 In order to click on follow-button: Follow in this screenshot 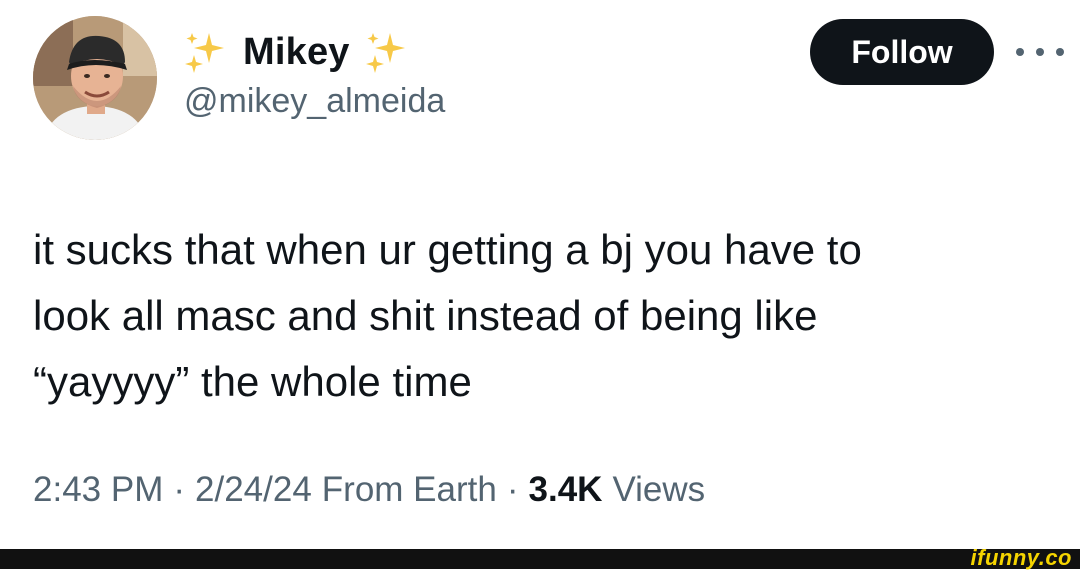, I will do `click(902, 52)`.